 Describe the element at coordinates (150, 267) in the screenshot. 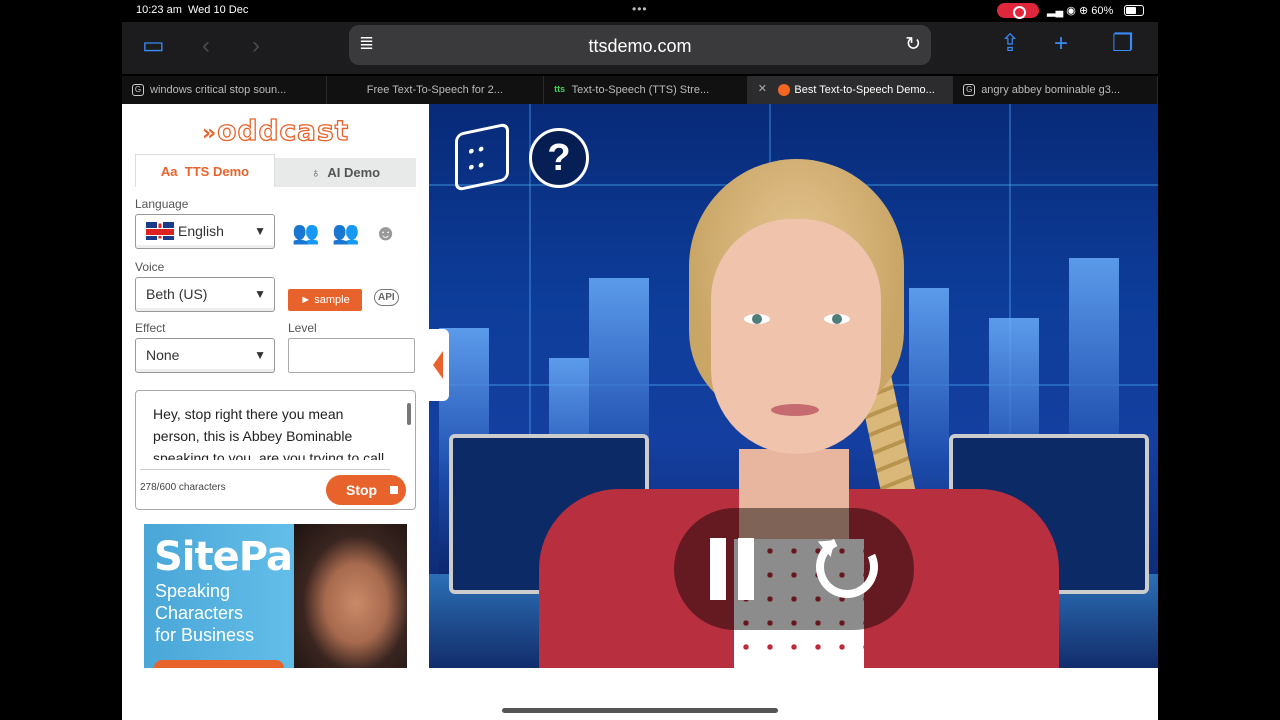

I see `voice-label: Voice` at that location.